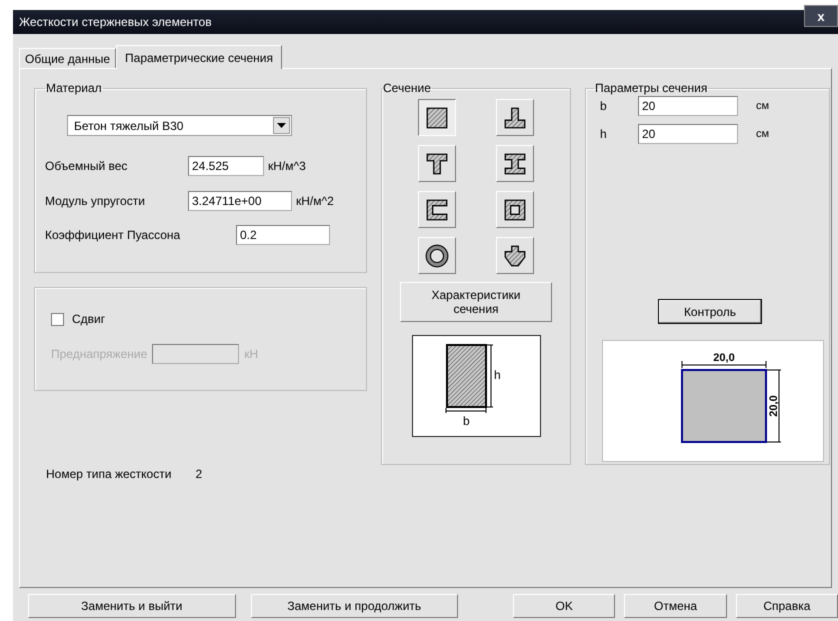  I want to click on dialog-button: OK, so click(564, 606).